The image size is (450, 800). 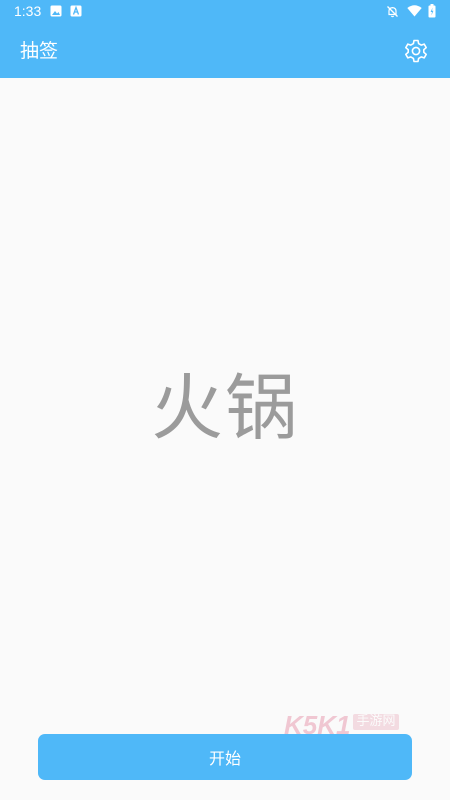 I want to click on a-notification-icon, so click(x=76, y=11).